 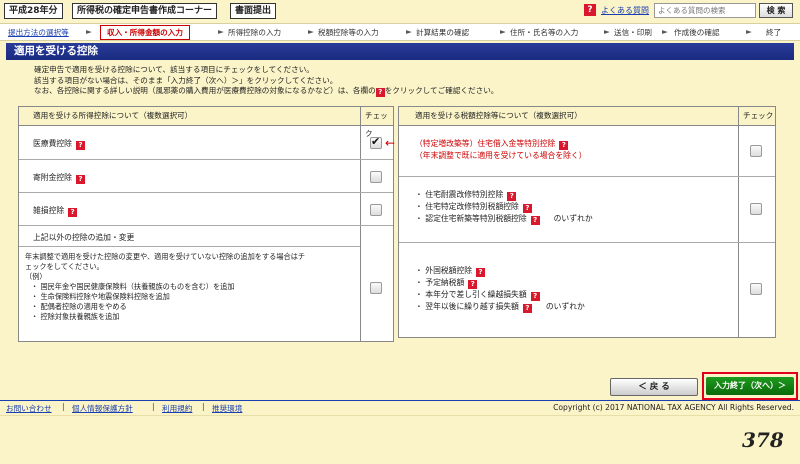 I want to click on other-deductions-checkbox, so click(x=376, y=288).